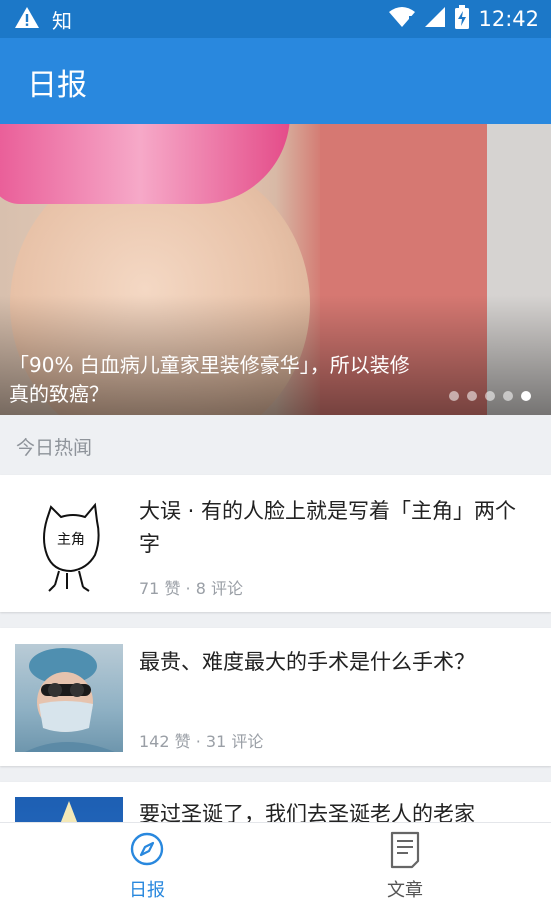 This screenshot has width=551, height=907. What do you see at coordinates (405, 852) in the screenshot?
I see `document-icon` at bounding box center [405, 852].